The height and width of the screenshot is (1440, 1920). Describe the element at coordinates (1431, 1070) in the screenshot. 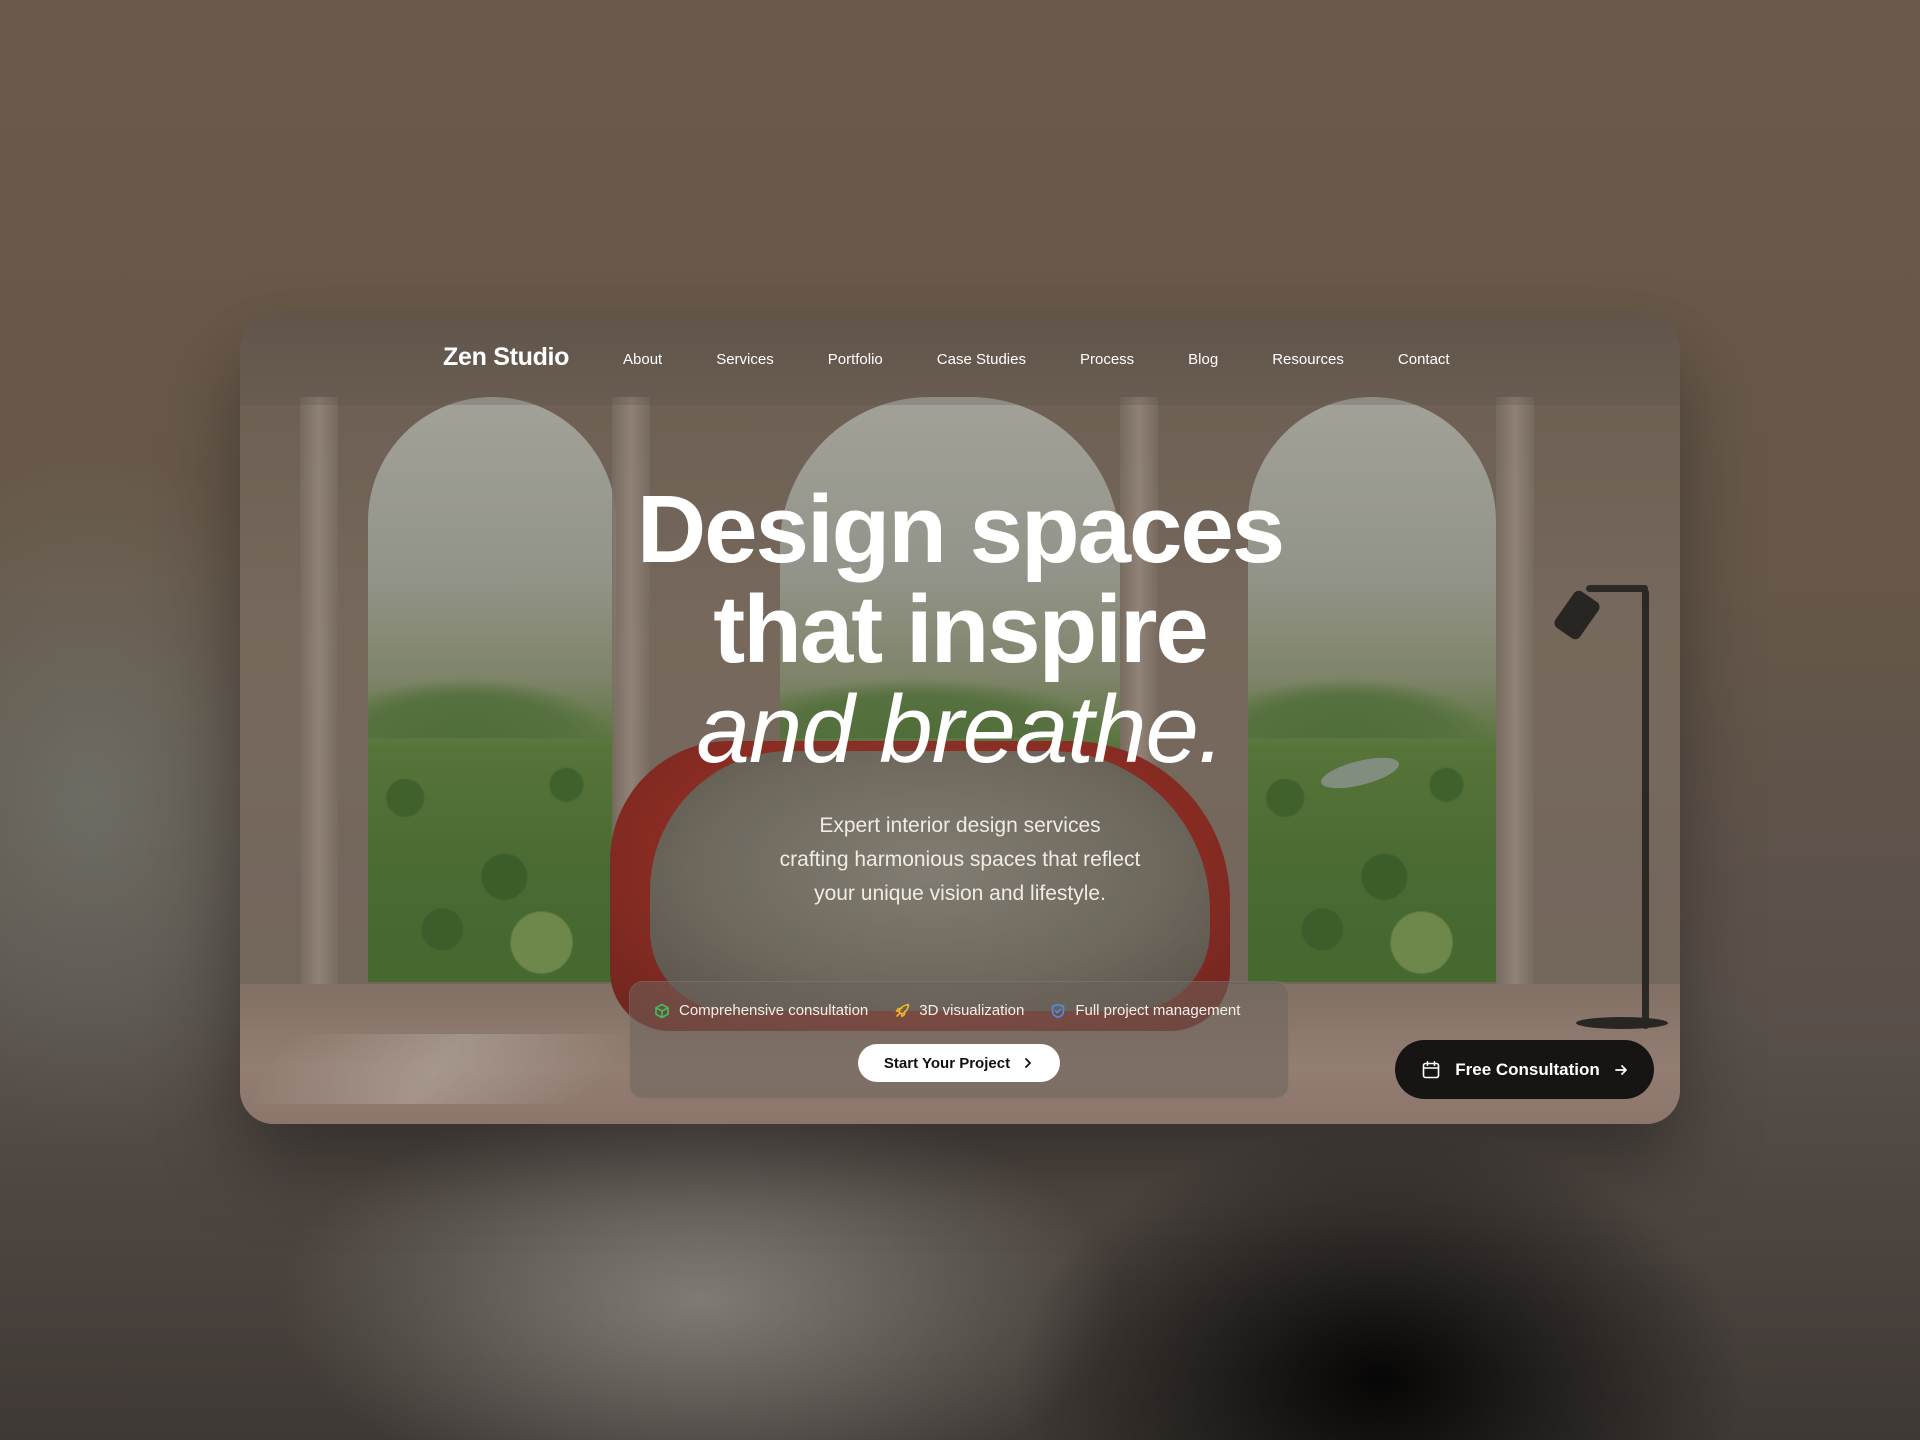

I see `calendar-icon` at that location.